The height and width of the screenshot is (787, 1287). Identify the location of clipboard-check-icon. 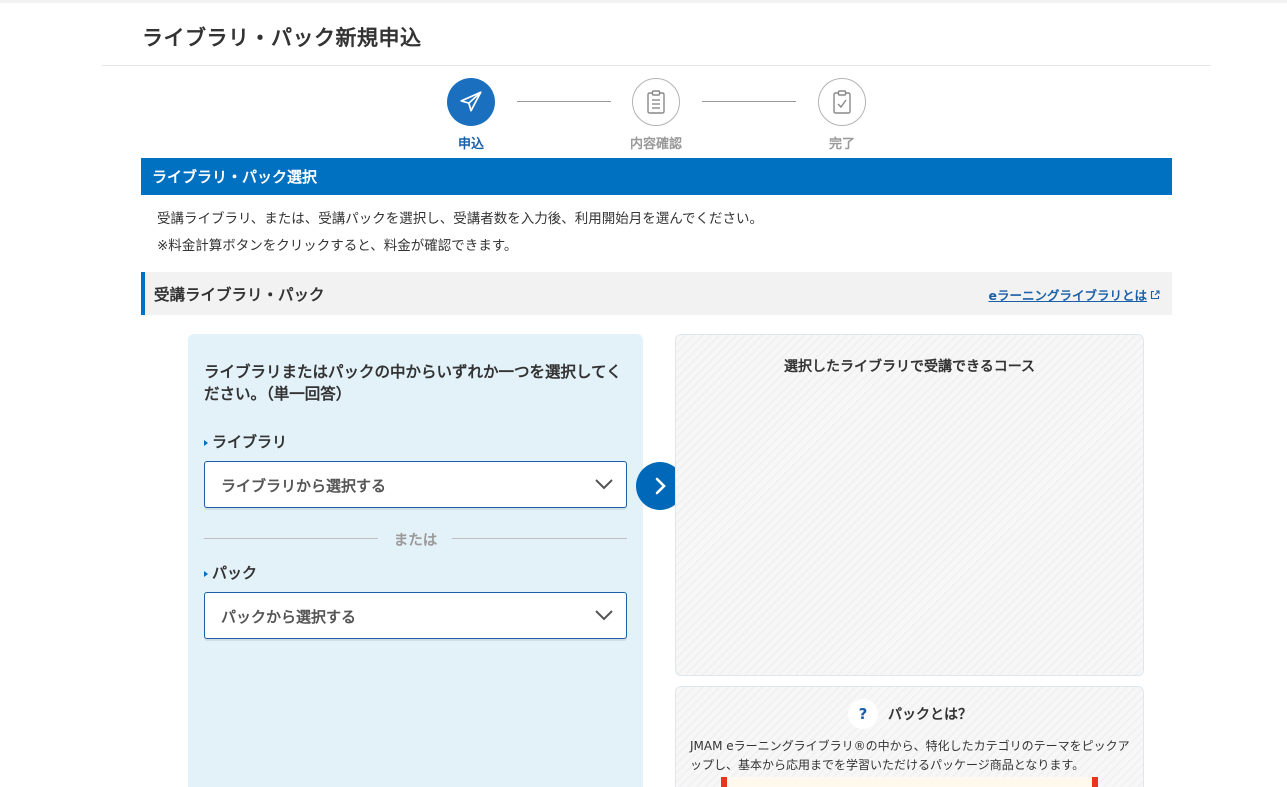
(842, 102).